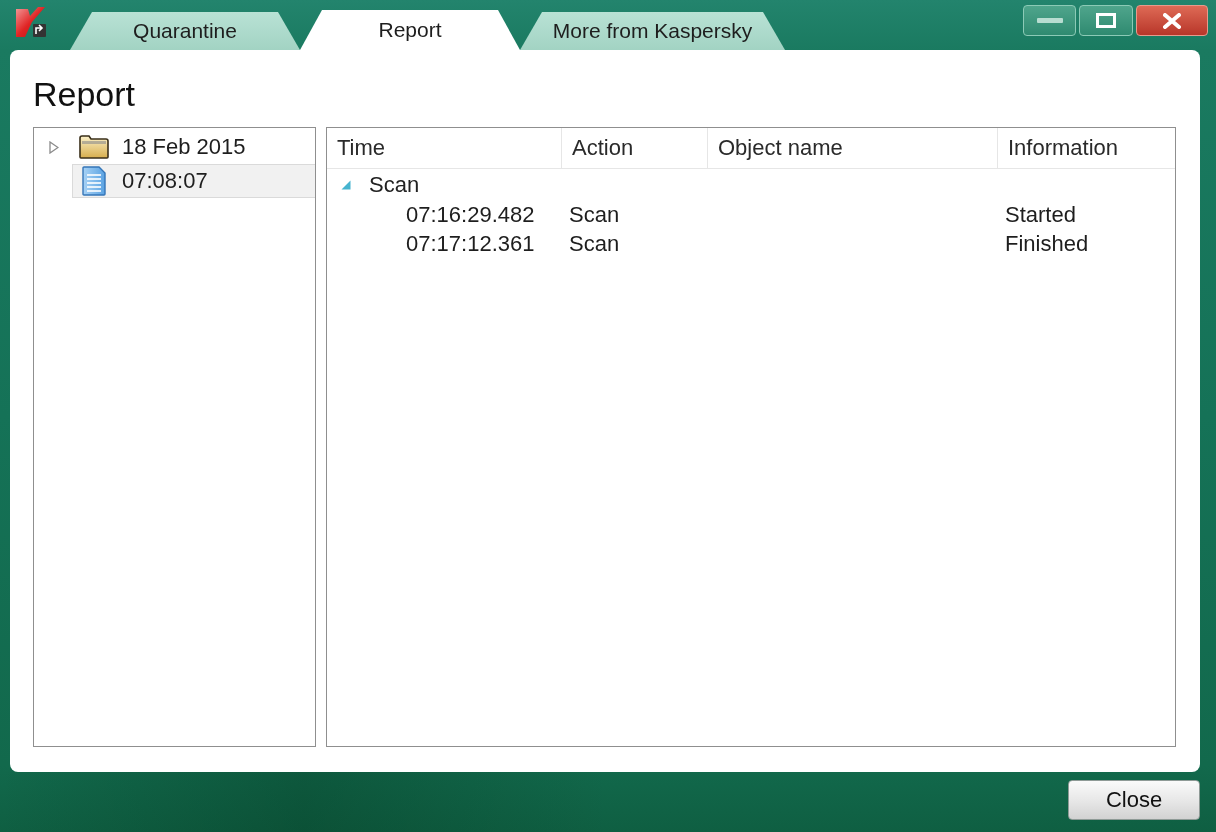  Describe the element at coordinates (444, 148) in the screenshot. I see `column-header: Time` at that location.